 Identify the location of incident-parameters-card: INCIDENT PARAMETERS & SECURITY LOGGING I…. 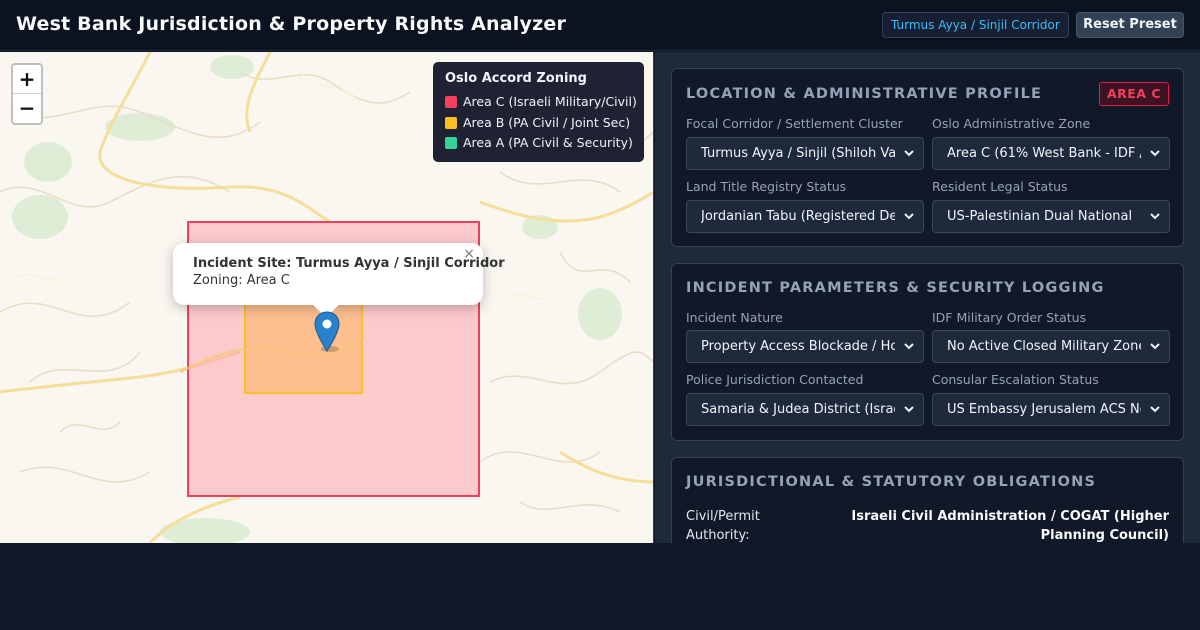
(927, 352).